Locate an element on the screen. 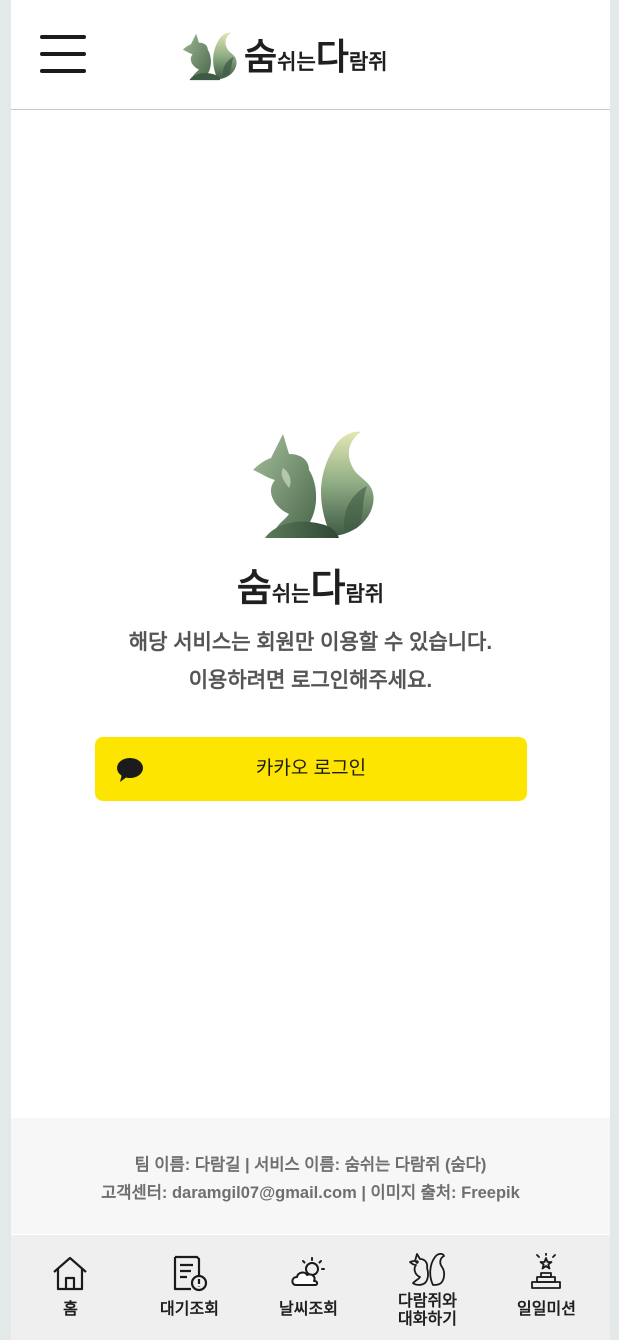 This screenshot has height=1340, width=619. bottom-navigation: 홈 대기조회 날씨조회 다람쥐와 대화하기 일일미션 is located at coordinates (310, 1287).